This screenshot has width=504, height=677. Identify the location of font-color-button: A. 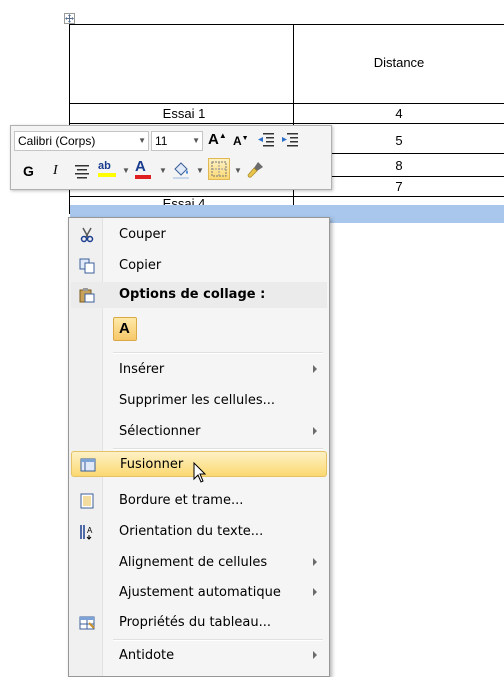
(143, 168).